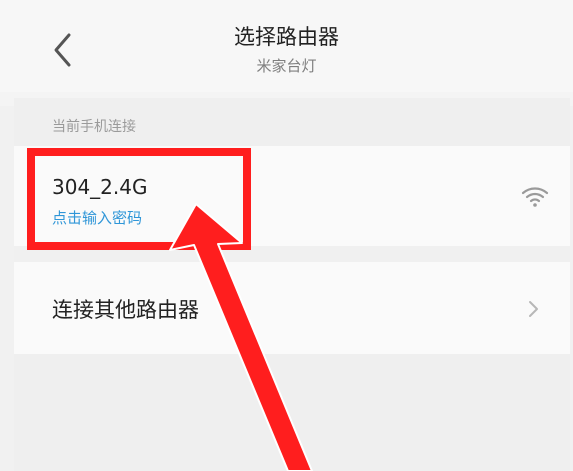 The width and height of the screenshot is (573, 471). I want to click on page-subtitle: 米家台灯, so click(286, 66).